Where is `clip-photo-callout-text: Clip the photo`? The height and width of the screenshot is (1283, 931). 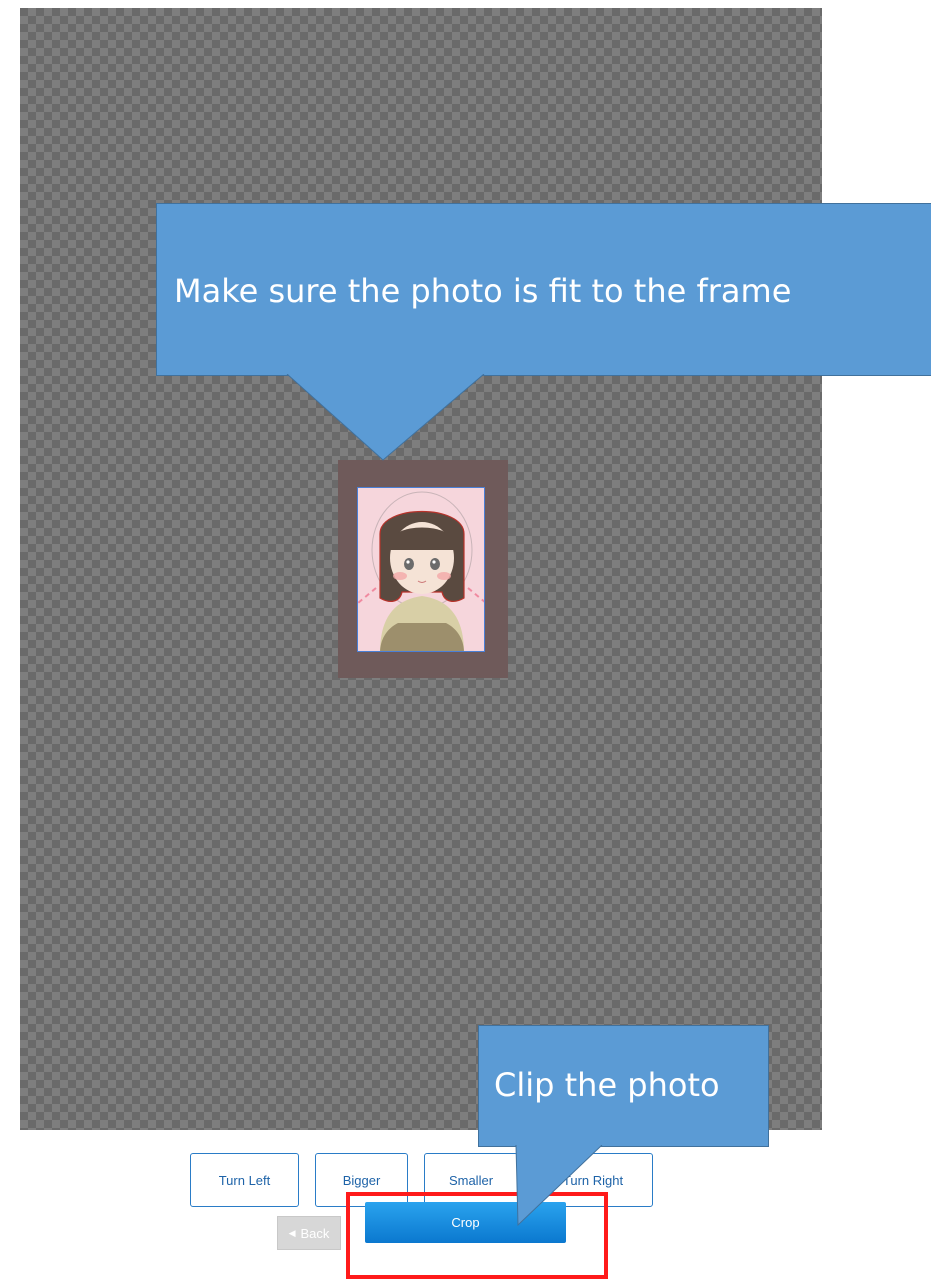
clip-photo-callout-text: Clip the photo is located at coordinates (607, 1085).